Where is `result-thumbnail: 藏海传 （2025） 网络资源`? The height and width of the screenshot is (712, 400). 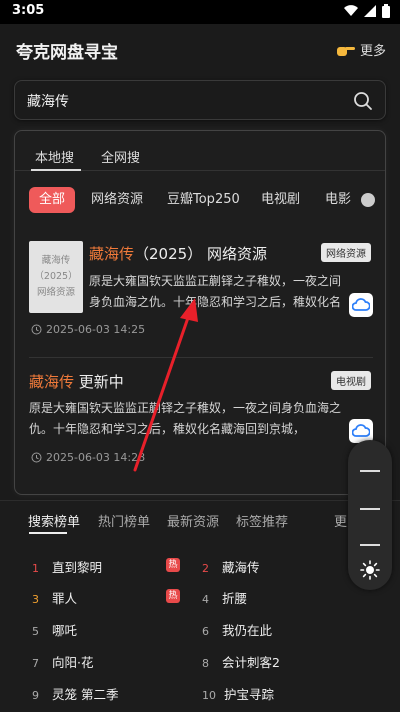 result-thumbnail: 藏海传 （2025） 网络资源 is located at coordinates (56, 277).